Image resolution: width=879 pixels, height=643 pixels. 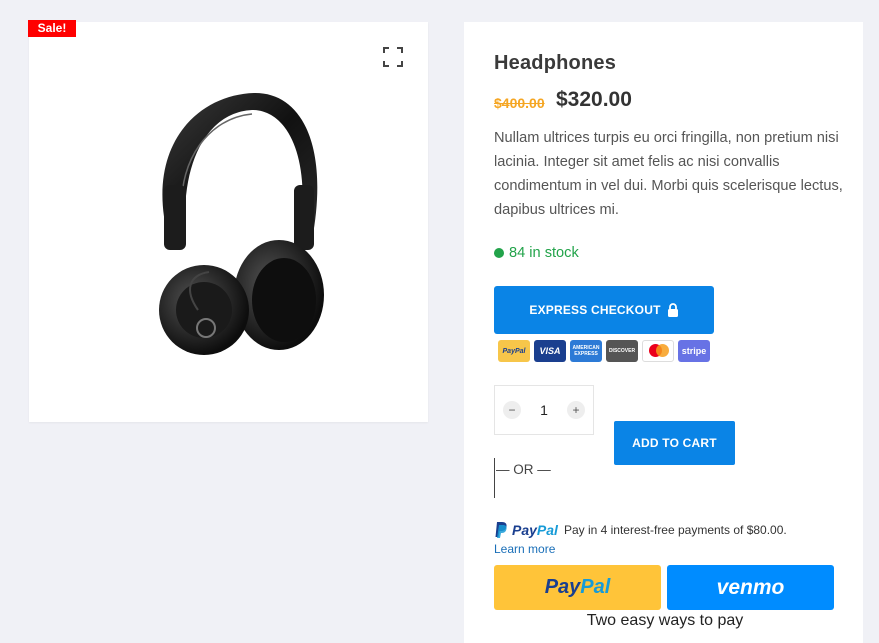 I want to click on quantity-stepper: − +, so click(x=544, y=410).